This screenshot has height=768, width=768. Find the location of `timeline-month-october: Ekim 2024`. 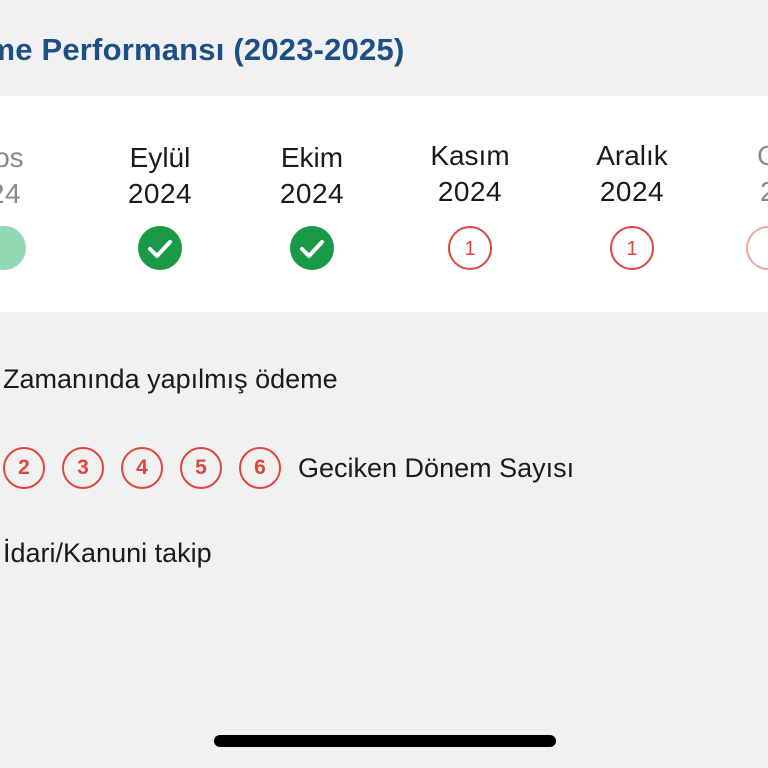

timeline-month-october: Ekim 2024 is located at coordinates (312, 204).